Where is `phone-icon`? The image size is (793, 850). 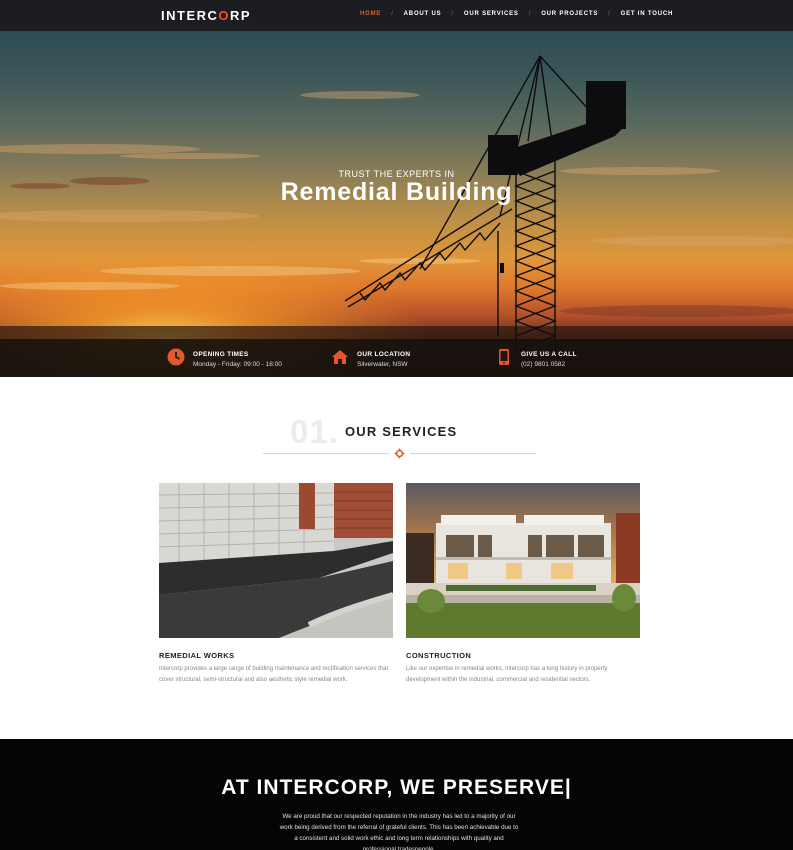
phone-icon is located at coordinates (504, 357).